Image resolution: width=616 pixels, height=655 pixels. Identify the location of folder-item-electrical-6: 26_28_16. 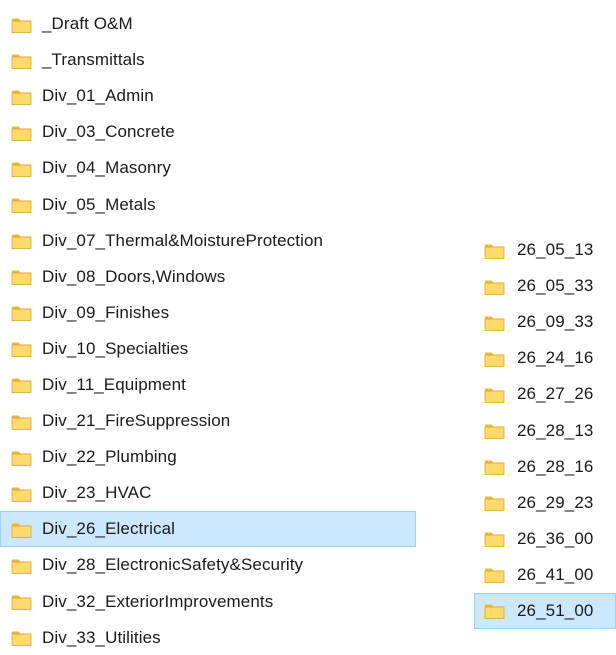
(545, 467).